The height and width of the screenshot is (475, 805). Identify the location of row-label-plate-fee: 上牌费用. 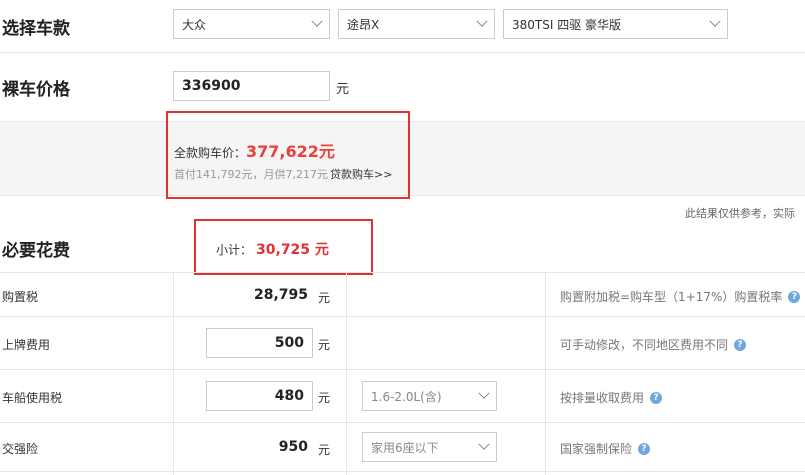
(26, 345).